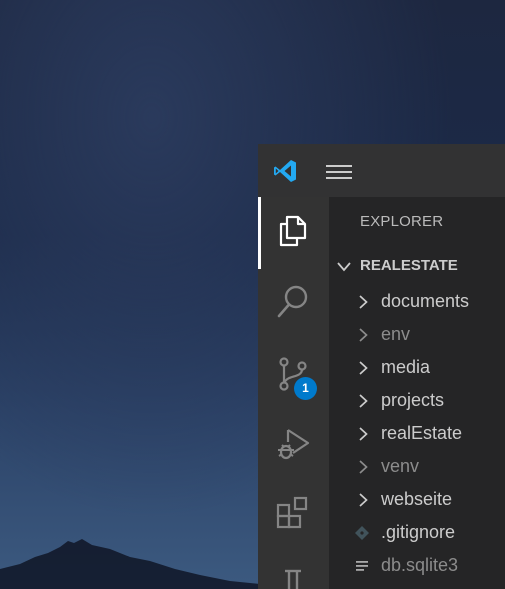 The image size is (505, 589). Describe the element at coordinates (339, 172) in the screenshot. I see `hamburger-menu-icon` at that location.